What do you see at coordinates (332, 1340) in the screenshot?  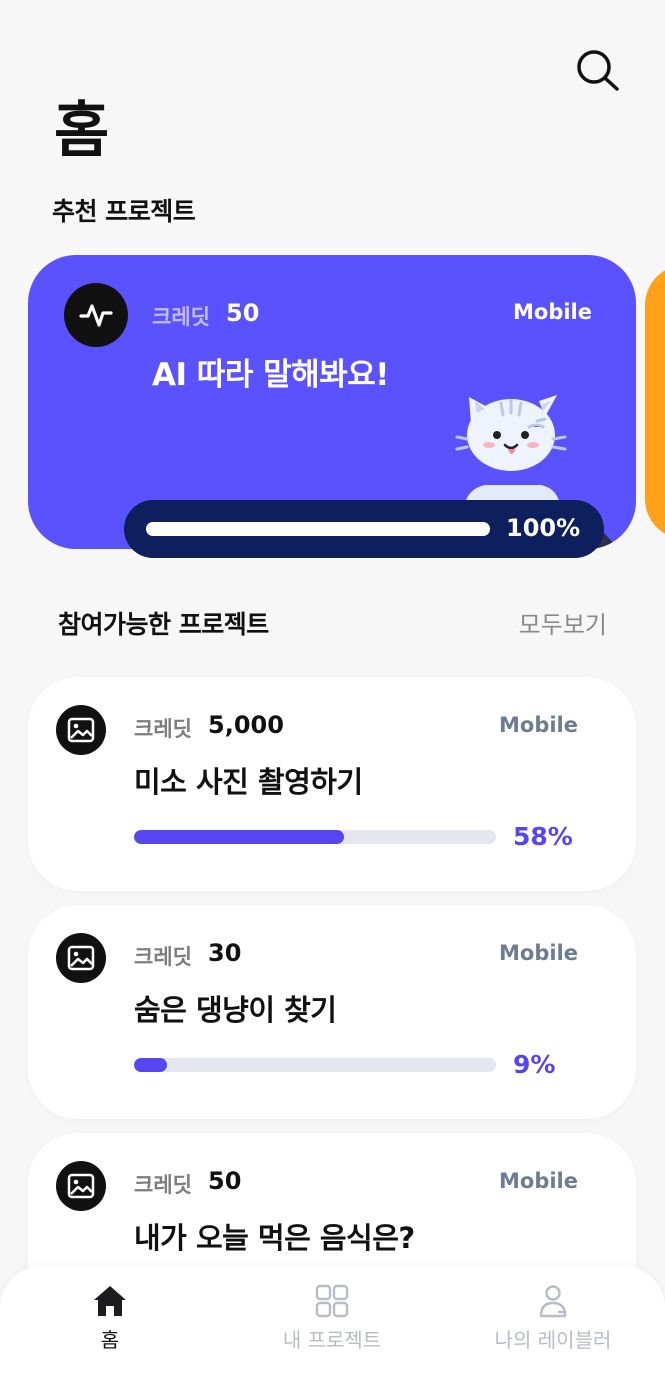 I see `nav-label: 내 프로젝트` at bounding box center [332, 1340].